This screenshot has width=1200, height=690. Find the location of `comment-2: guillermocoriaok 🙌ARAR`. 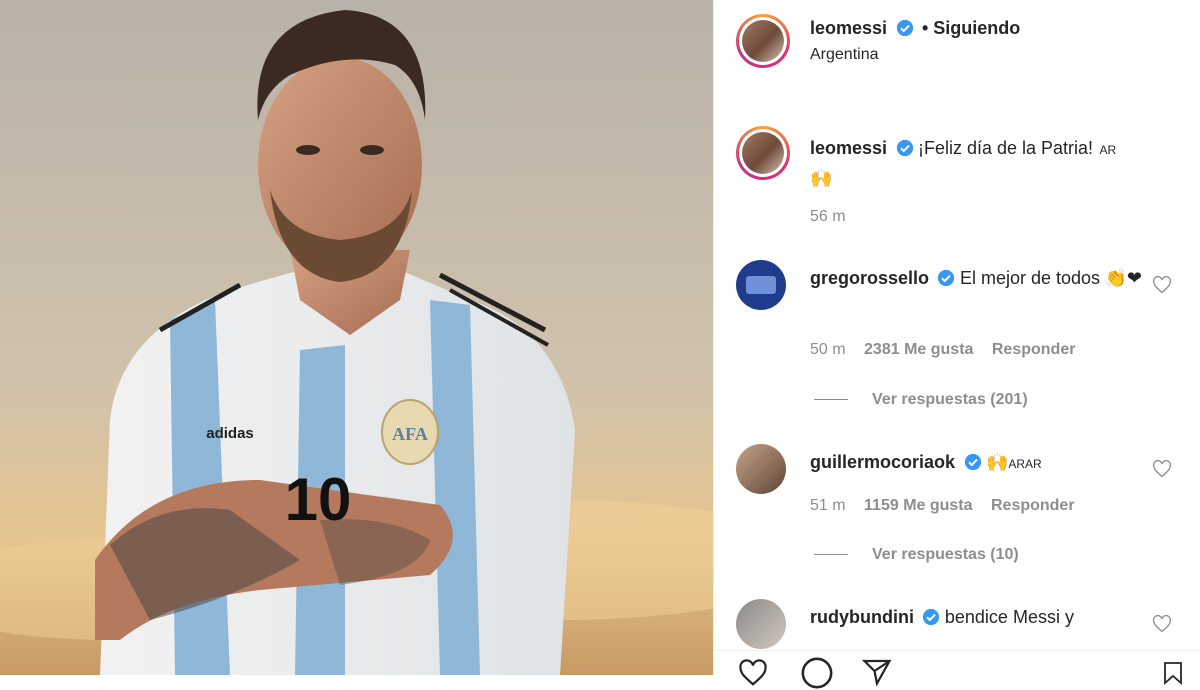

comment-2: guillermocoriaok 🙌ARAR is located at coordinates (980, 463).